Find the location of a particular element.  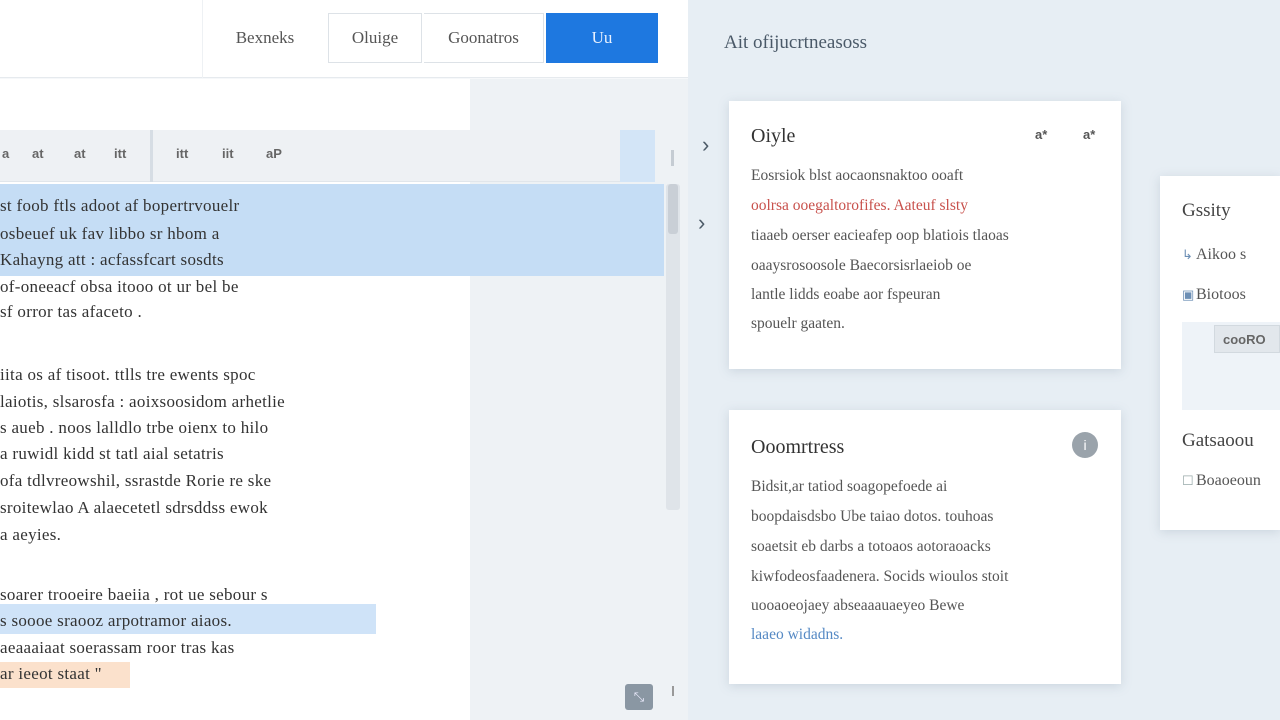

toolbar-button-3: Goonatros is located at coordinates (484, 38).